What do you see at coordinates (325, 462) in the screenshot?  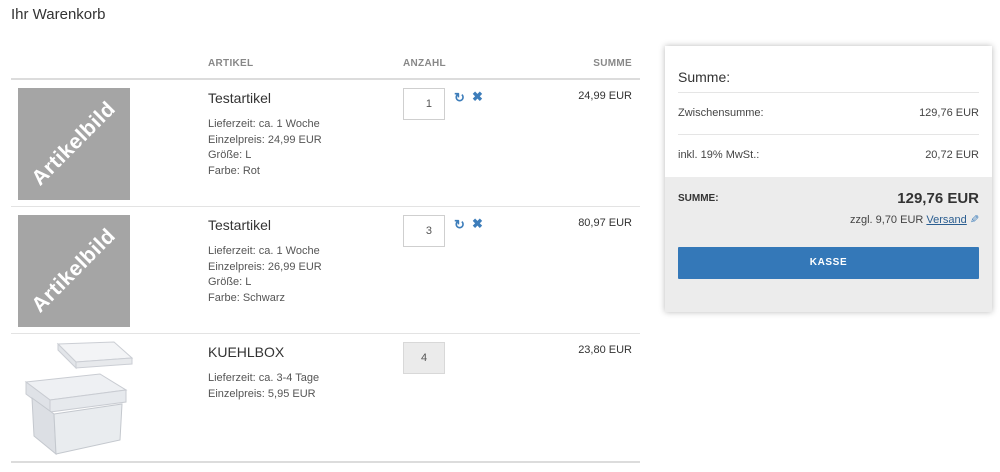 I see `table-bottom-divider` at bounding box center [325, 462].